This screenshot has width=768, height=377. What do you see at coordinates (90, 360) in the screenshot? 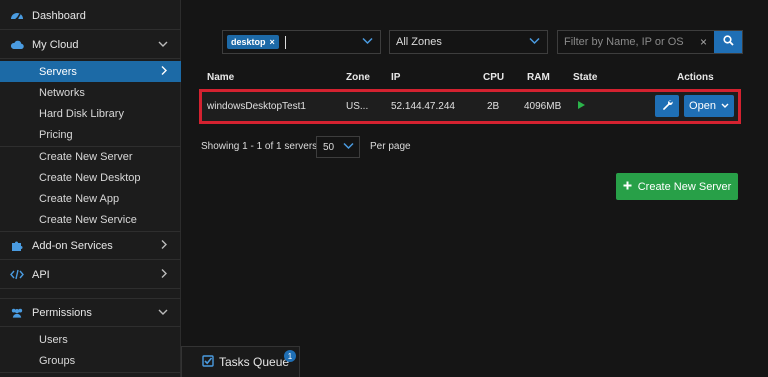
I see `sidebar-item-groups: Groups` at bounding box center [90, 360].